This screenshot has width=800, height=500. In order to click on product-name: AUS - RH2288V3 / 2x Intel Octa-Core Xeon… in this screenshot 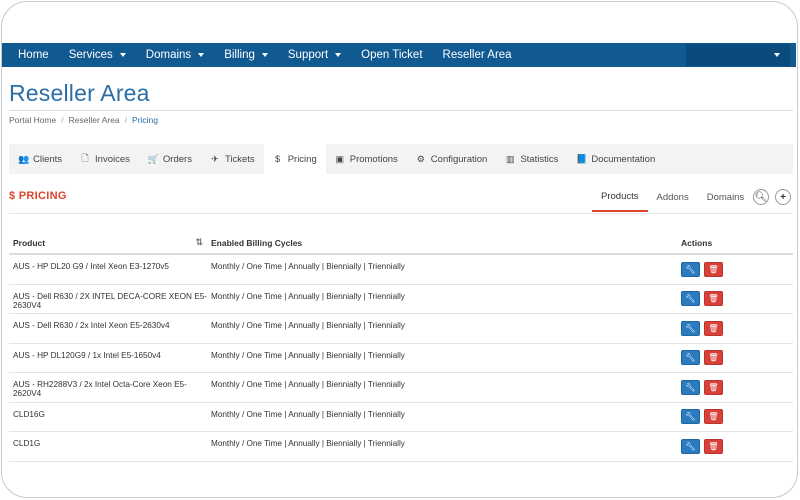, I will do `click(100, 389)`.